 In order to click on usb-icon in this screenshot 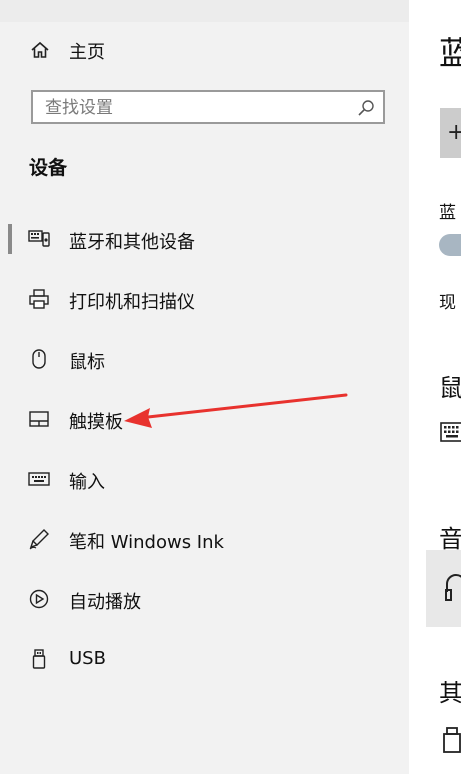, I will do `click(39, 659)`.